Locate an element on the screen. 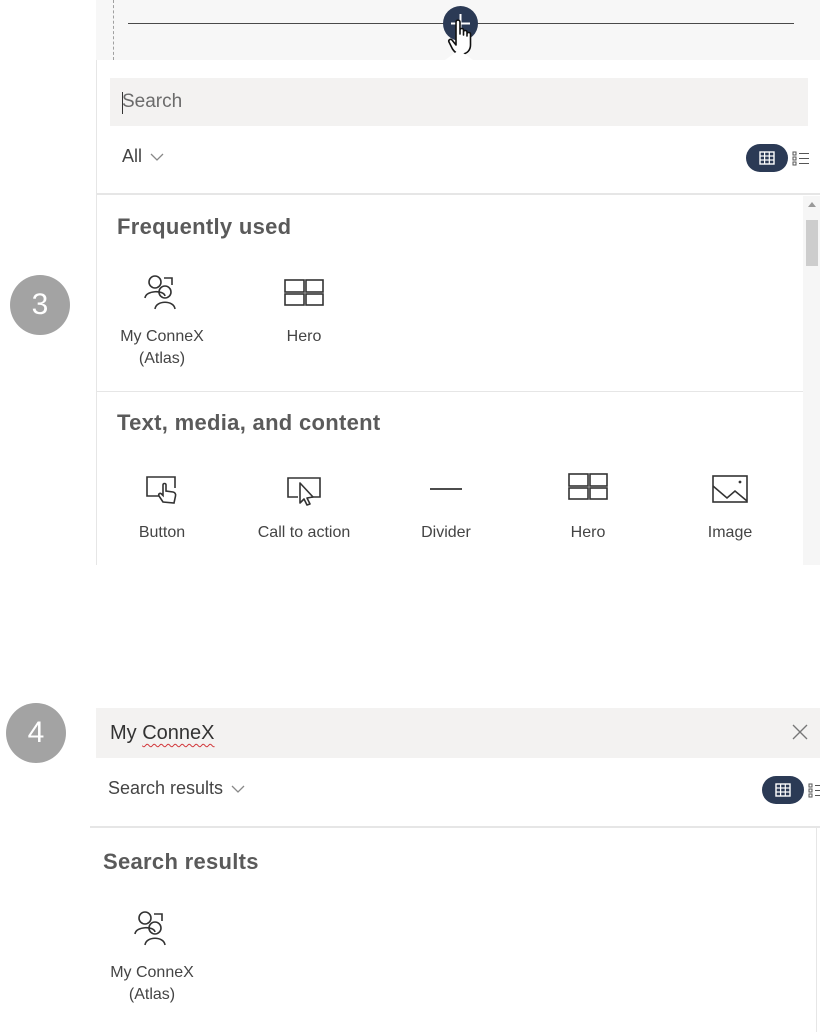 The image size is (820, 1032). toolbox-header-divider is located at coordinates (458, 194).